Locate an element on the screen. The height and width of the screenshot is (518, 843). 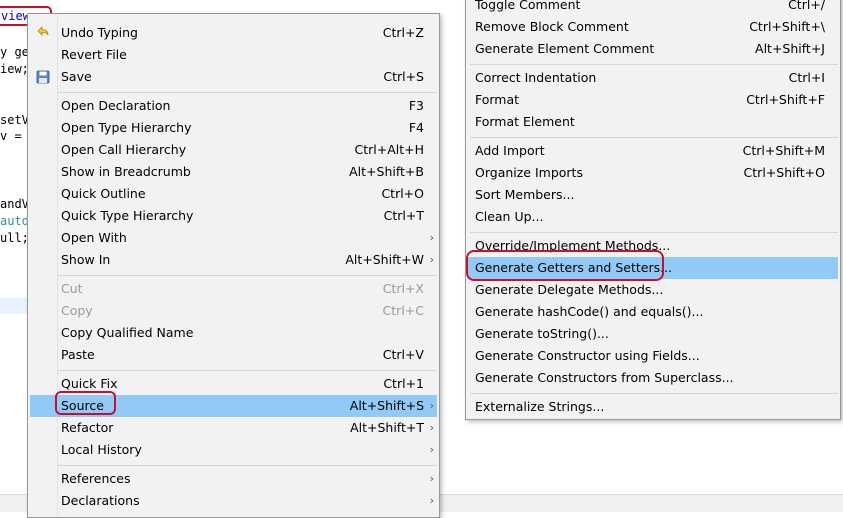
menu-item-generate-element-comment: Generate Element Comment Alt+Shift+J is located at coordinates (653, 49).